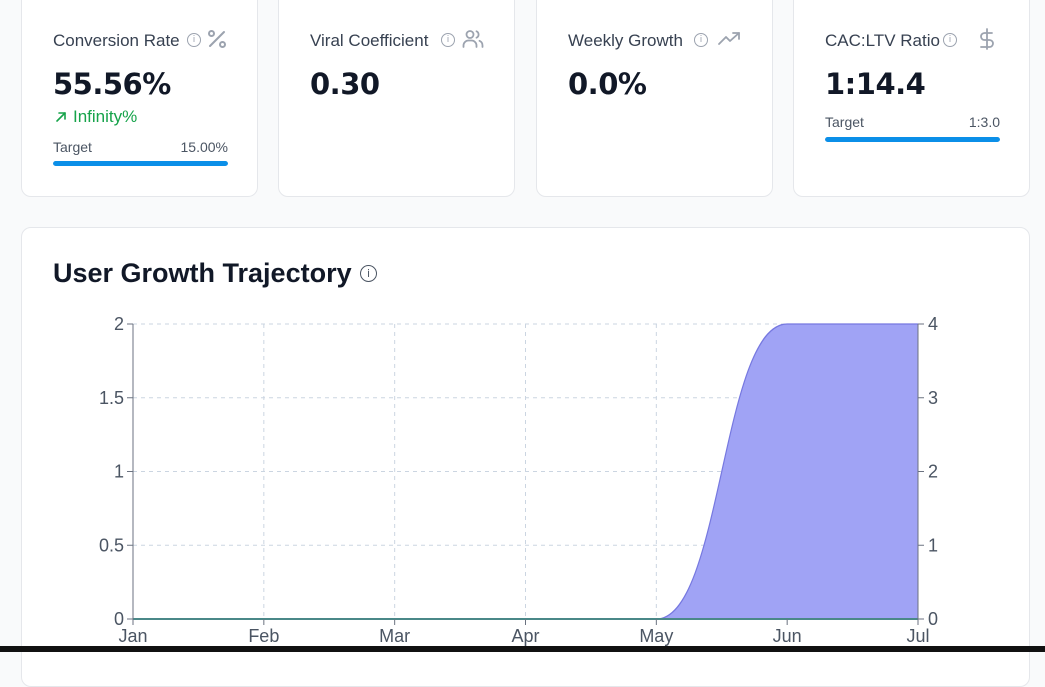  What do you see at coordinates (111, 545) in the screenshot?
I see `left-axis-tick-label: 0.5` at bounding box center [111, 545].